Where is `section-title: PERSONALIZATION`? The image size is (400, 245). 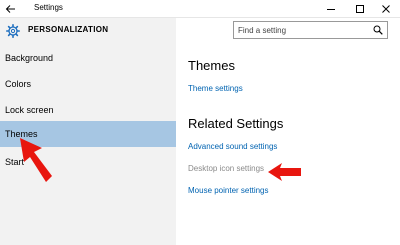 section-title: PERSONALIZATION is located at coordinates (68, 29).